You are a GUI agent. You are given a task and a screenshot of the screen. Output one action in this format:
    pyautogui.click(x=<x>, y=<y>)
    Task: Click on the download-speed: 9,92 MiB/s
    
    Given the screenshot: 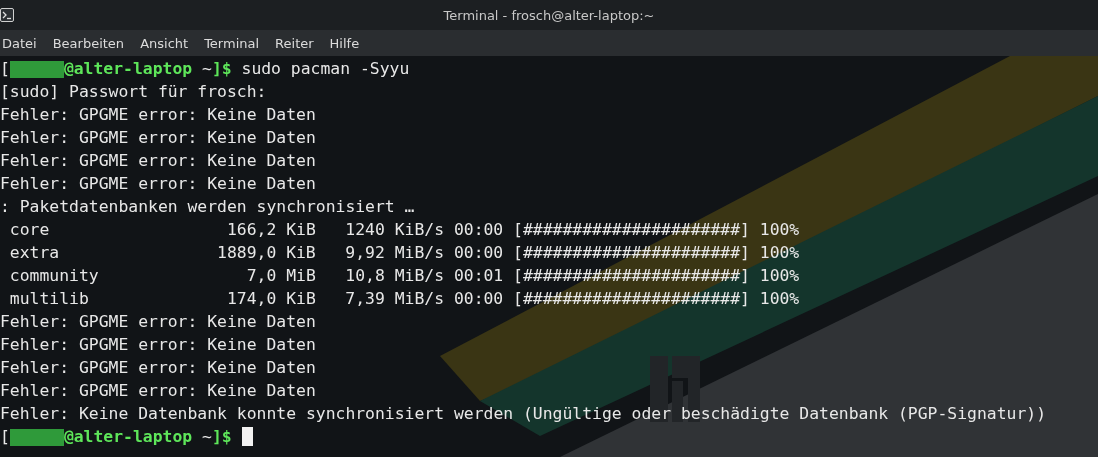 What is the action you would take?
    pyautogui.click(x=395, y=252)
    